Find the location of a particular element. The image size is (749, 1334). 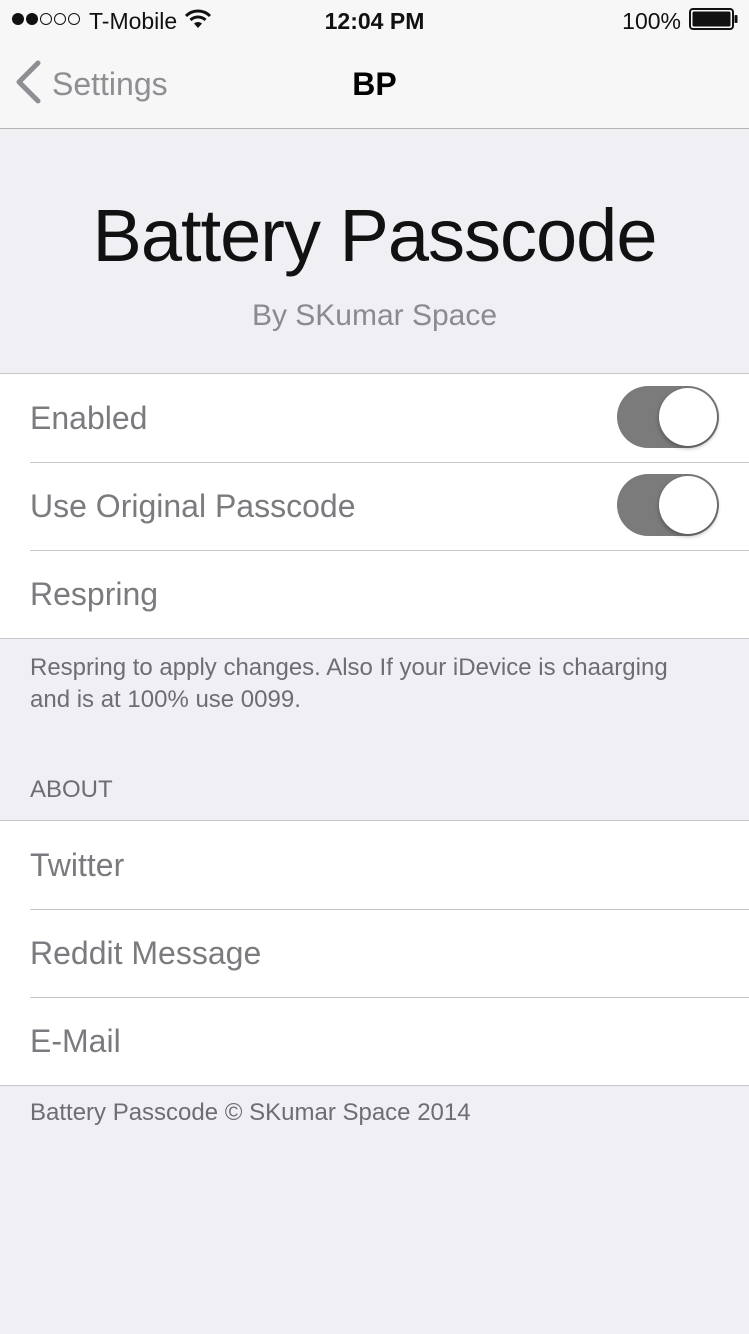

use-original-passcode-row: Use Original Passcode is located at coordinates (374, 506).